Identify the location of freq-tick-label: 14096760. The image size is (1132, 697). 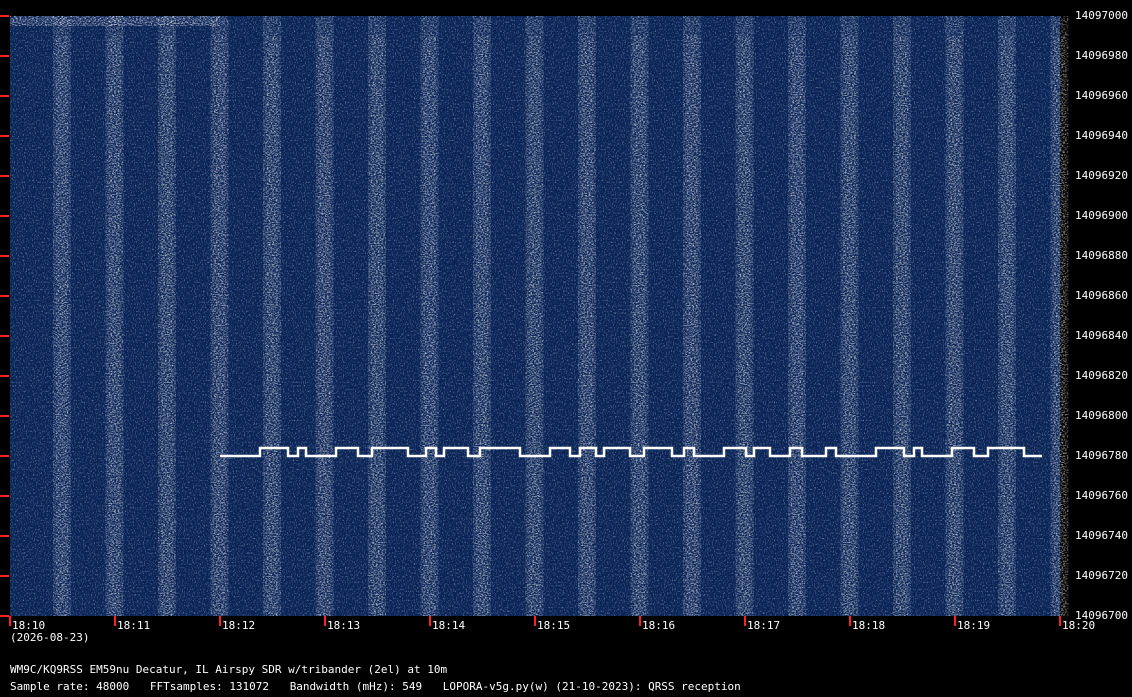
(1101, 495).